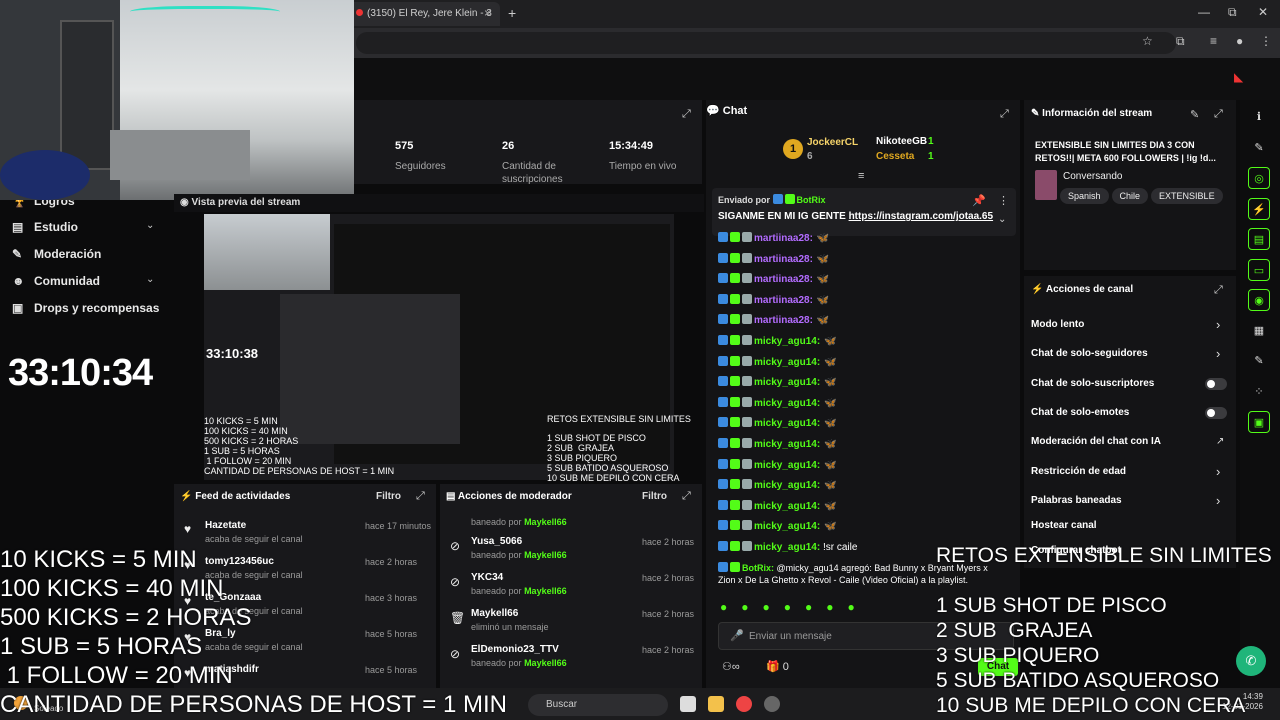  What do you see at coordinates (1259, 422) in the screenshot?
I see `green-app-icon: ▣` at bounding box center [1259, 422].